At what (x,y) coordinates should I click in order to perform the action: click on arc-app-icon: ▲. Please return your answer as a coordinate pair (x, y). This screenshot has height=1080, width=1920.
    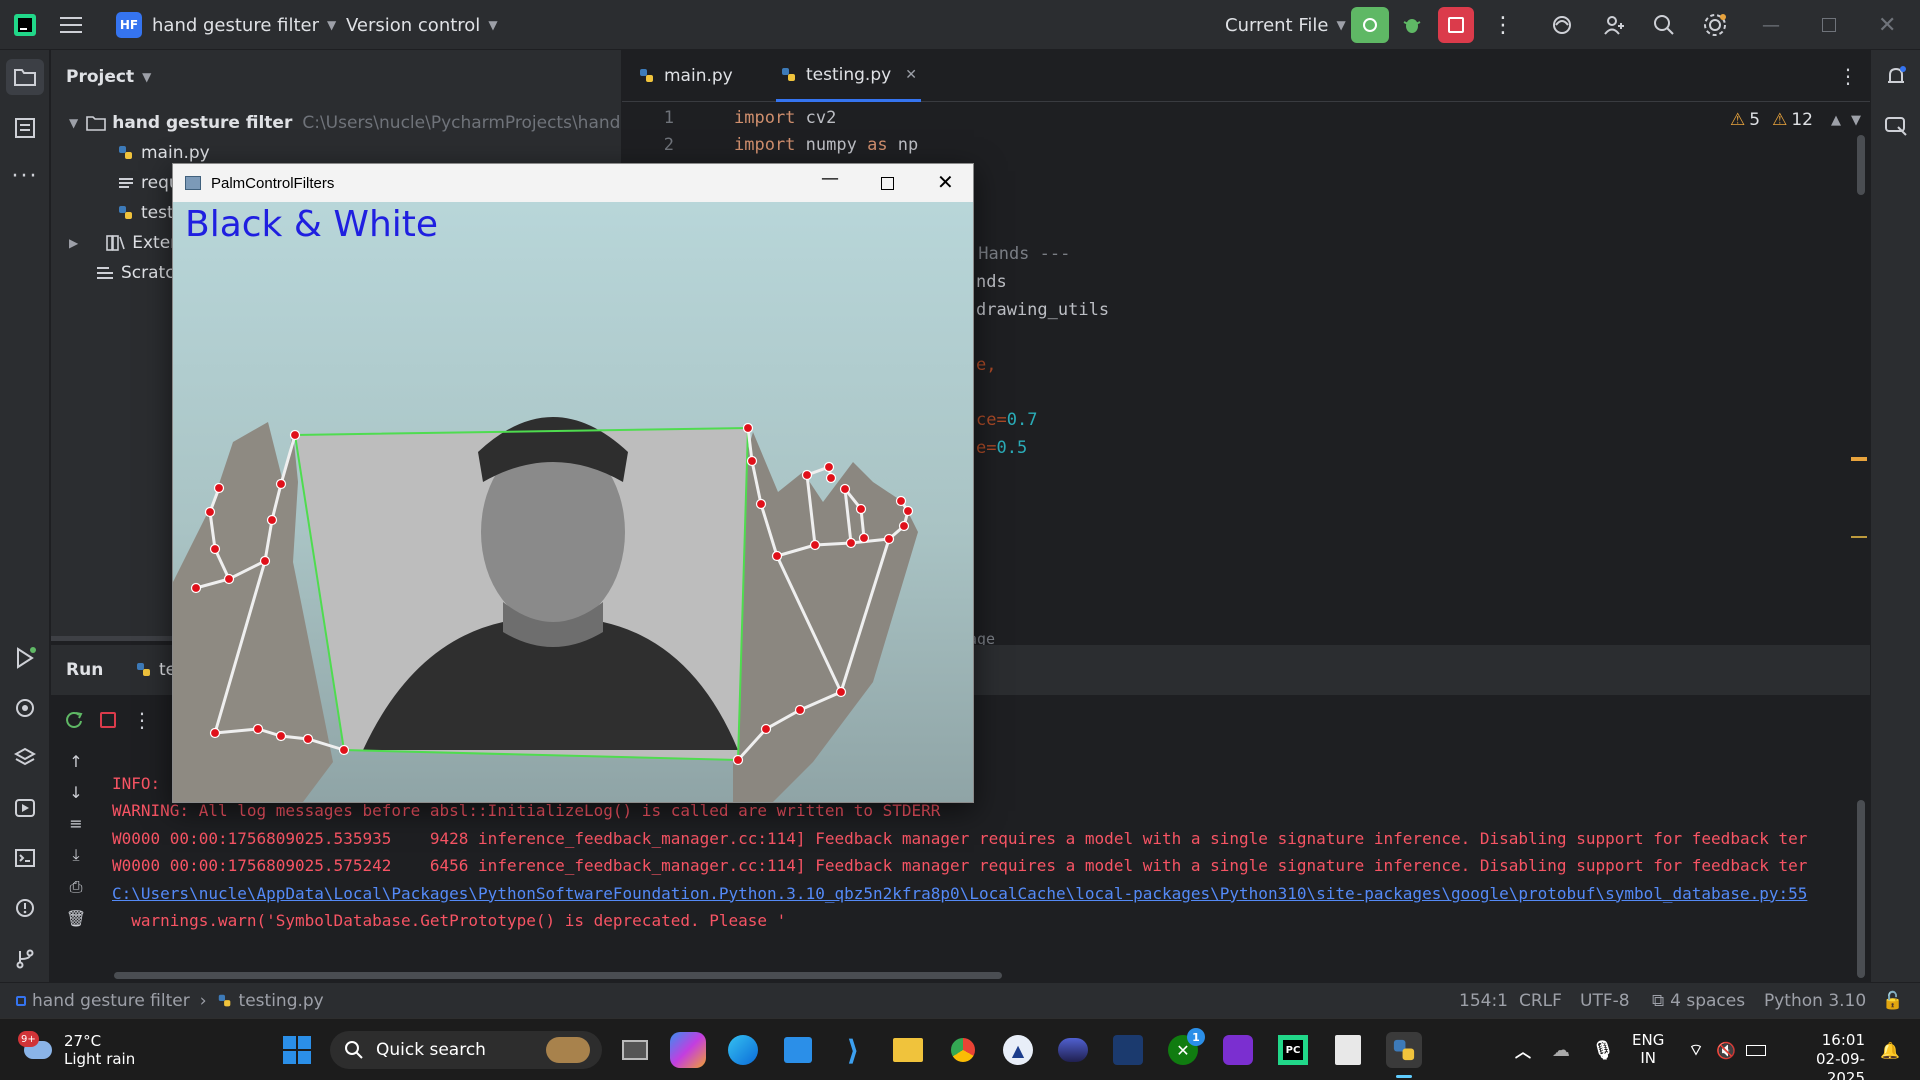
    Looking at the image, I should click on (1018, 1050).